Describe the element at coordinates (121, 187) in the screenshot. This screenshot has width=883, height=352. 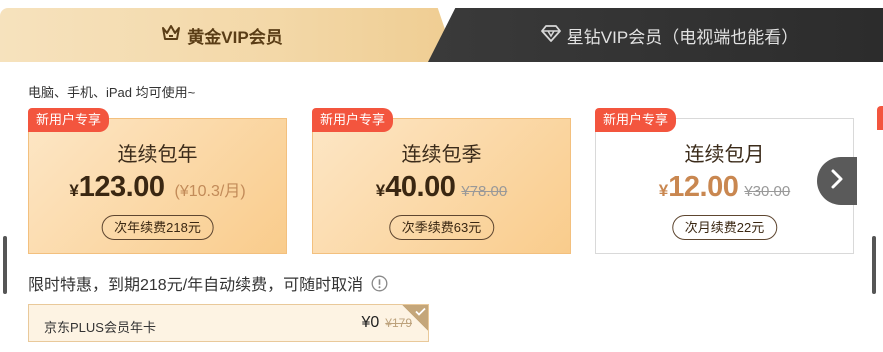
I see `plan-price: 123.00` at that location.